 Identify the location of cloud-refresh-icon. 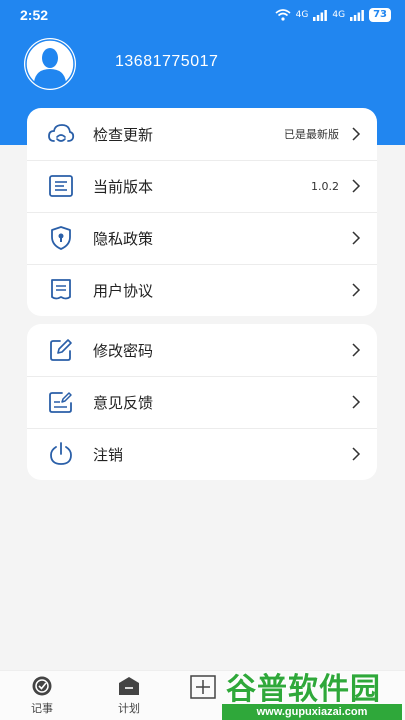
(61, 133).